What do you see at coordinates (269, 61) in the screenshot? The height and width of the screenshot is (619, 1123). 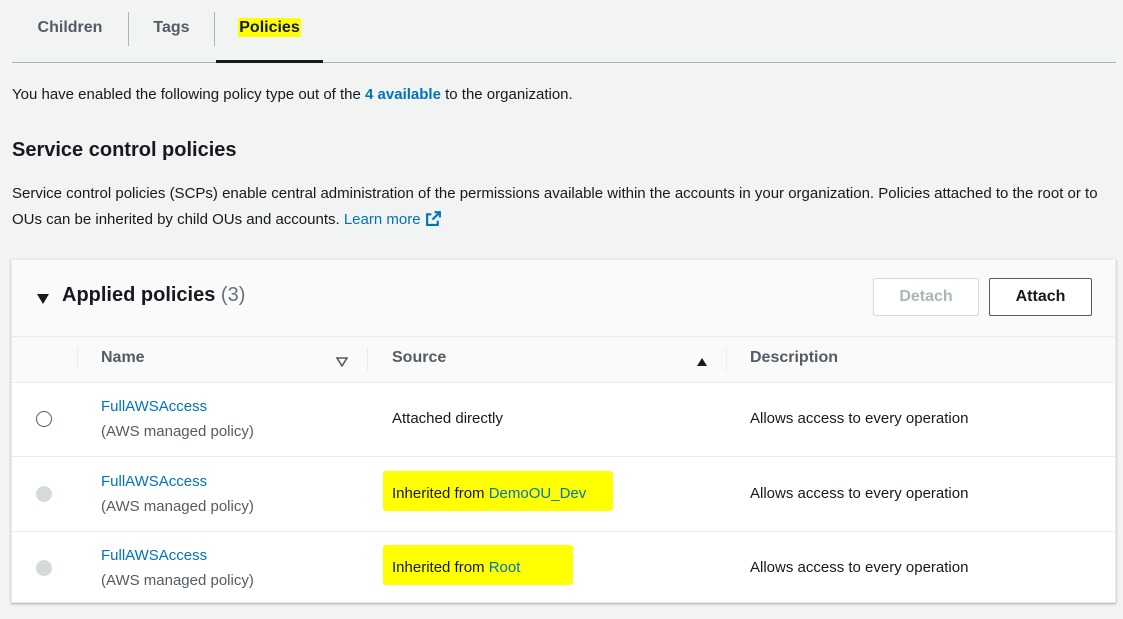 I see `active-tab-indicator` at bounding box center [269, 61].